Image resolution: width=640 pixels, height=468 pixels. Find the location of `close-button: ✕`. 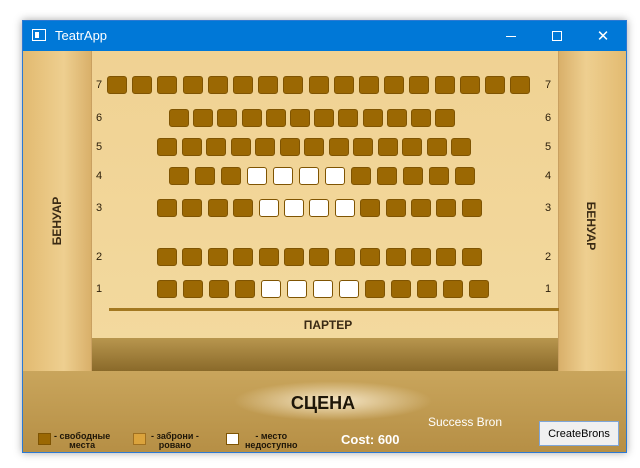

close-button: ✕ is located at coordinates (603, 36).